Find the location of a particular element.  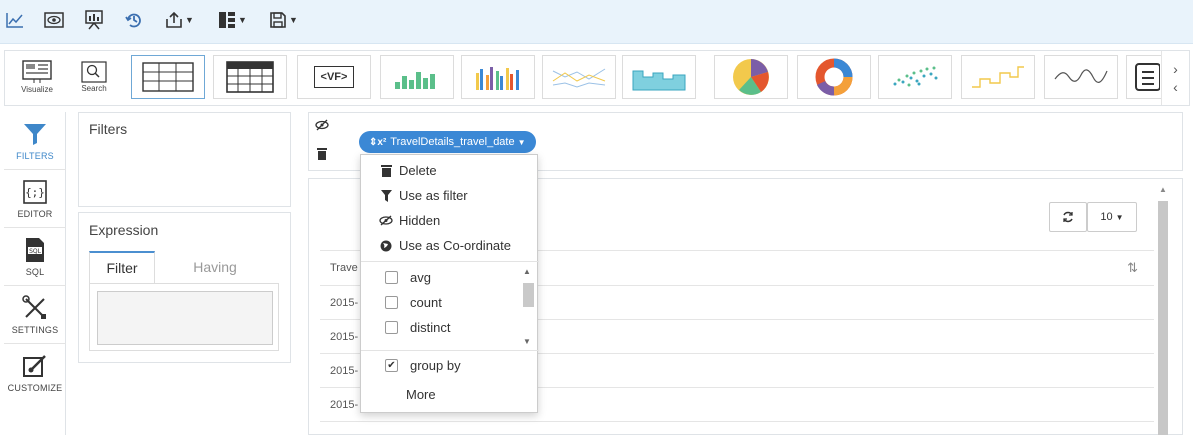

tab-filter: Filter is located at coordinates (122, 267).